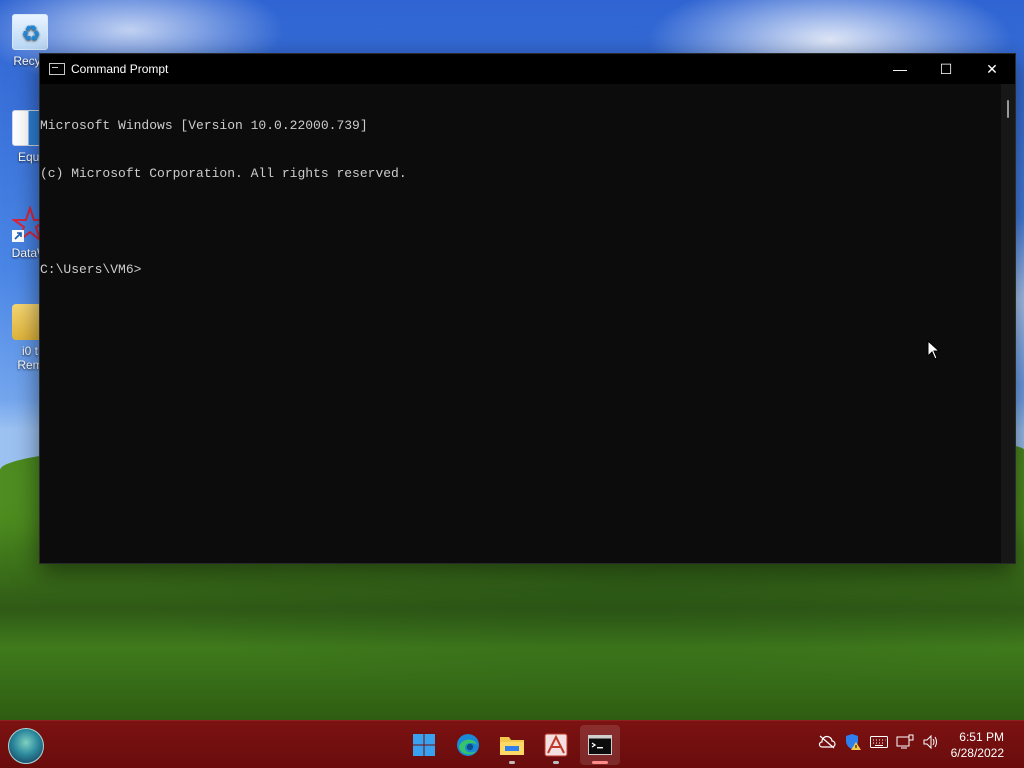 Image resolution: width=1024 pixels, height=768 pixels. I want to click on taskbar-apps, so click(512, 745).